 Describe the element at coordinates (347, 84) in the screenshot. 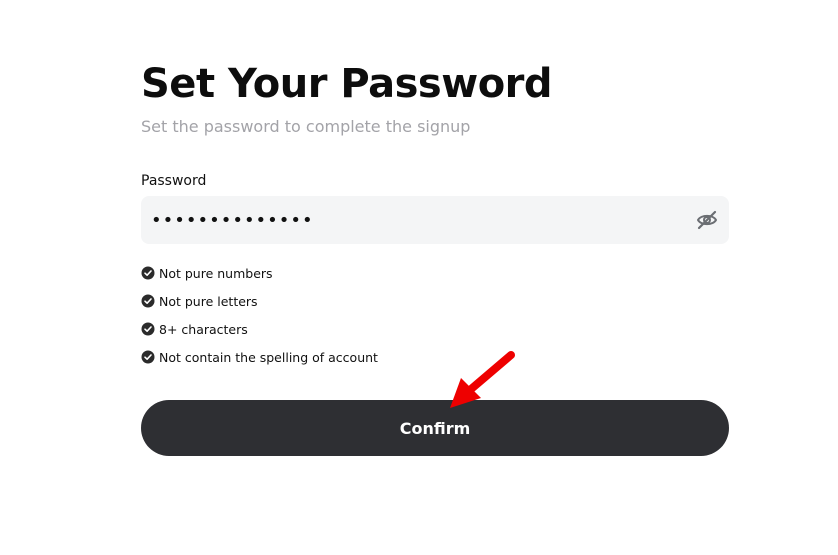

I see `page-title: Set Your Password` at that location.